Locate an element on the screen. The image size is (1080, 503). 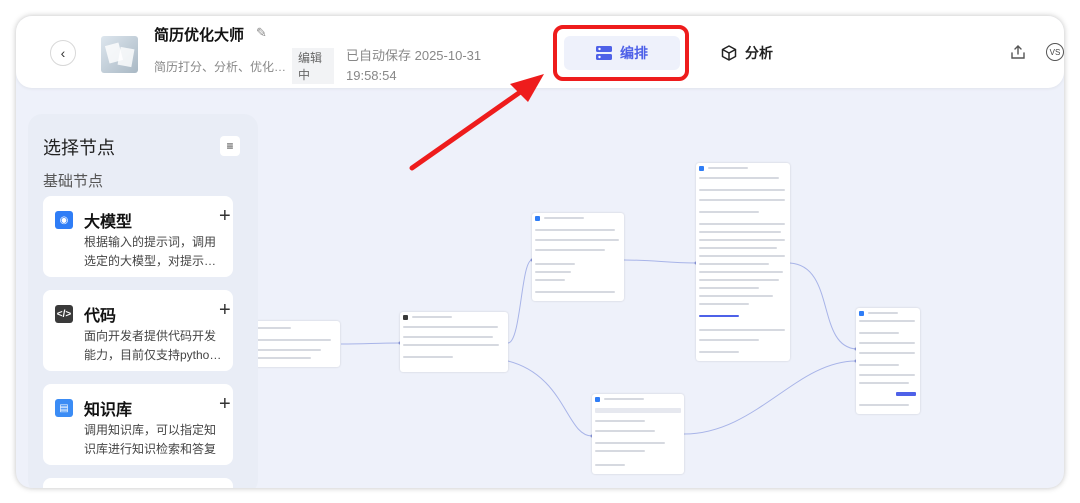
llm-icon: ◉ is located at coordinates (64, 220).